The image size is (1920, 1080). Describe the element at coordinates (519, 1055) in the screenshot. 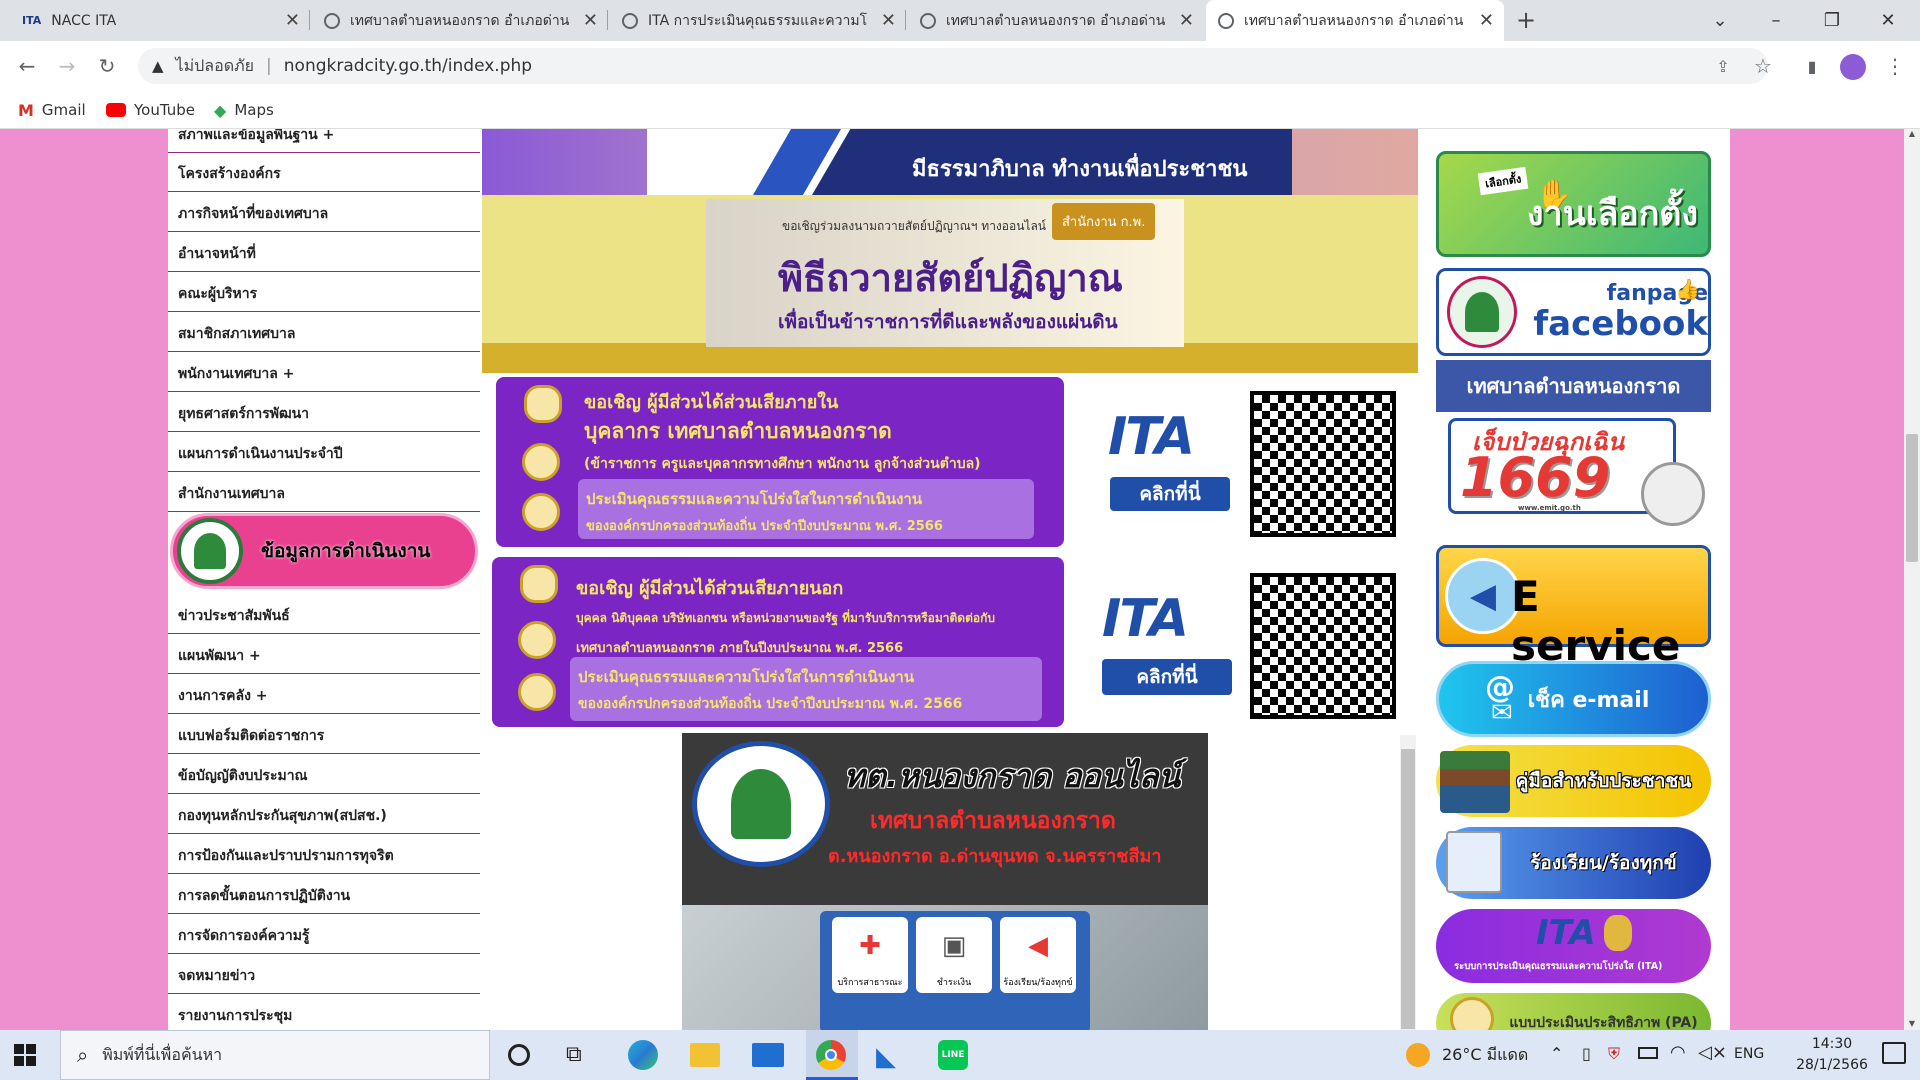

I see `cortana-icon` at that location.